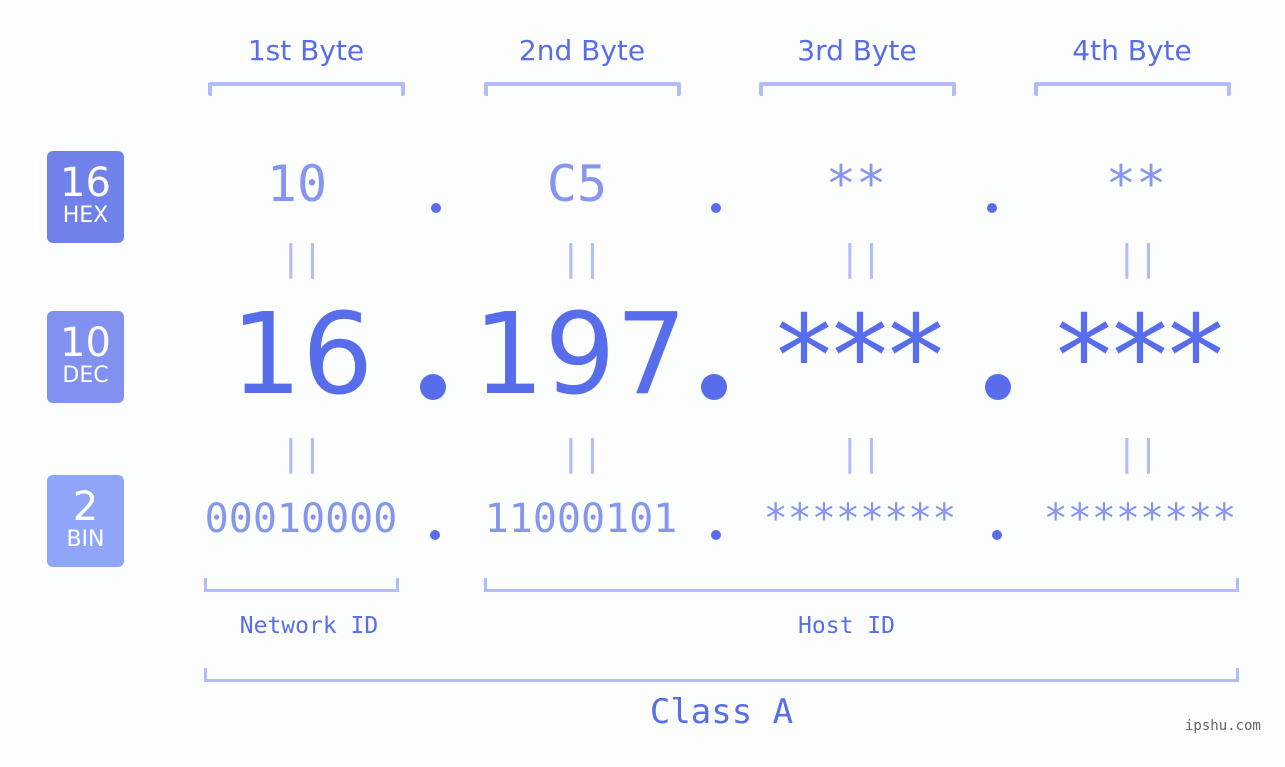 The image size is (1285, 767). I want to click on bin-byte-3: ********, so click(860, 519).